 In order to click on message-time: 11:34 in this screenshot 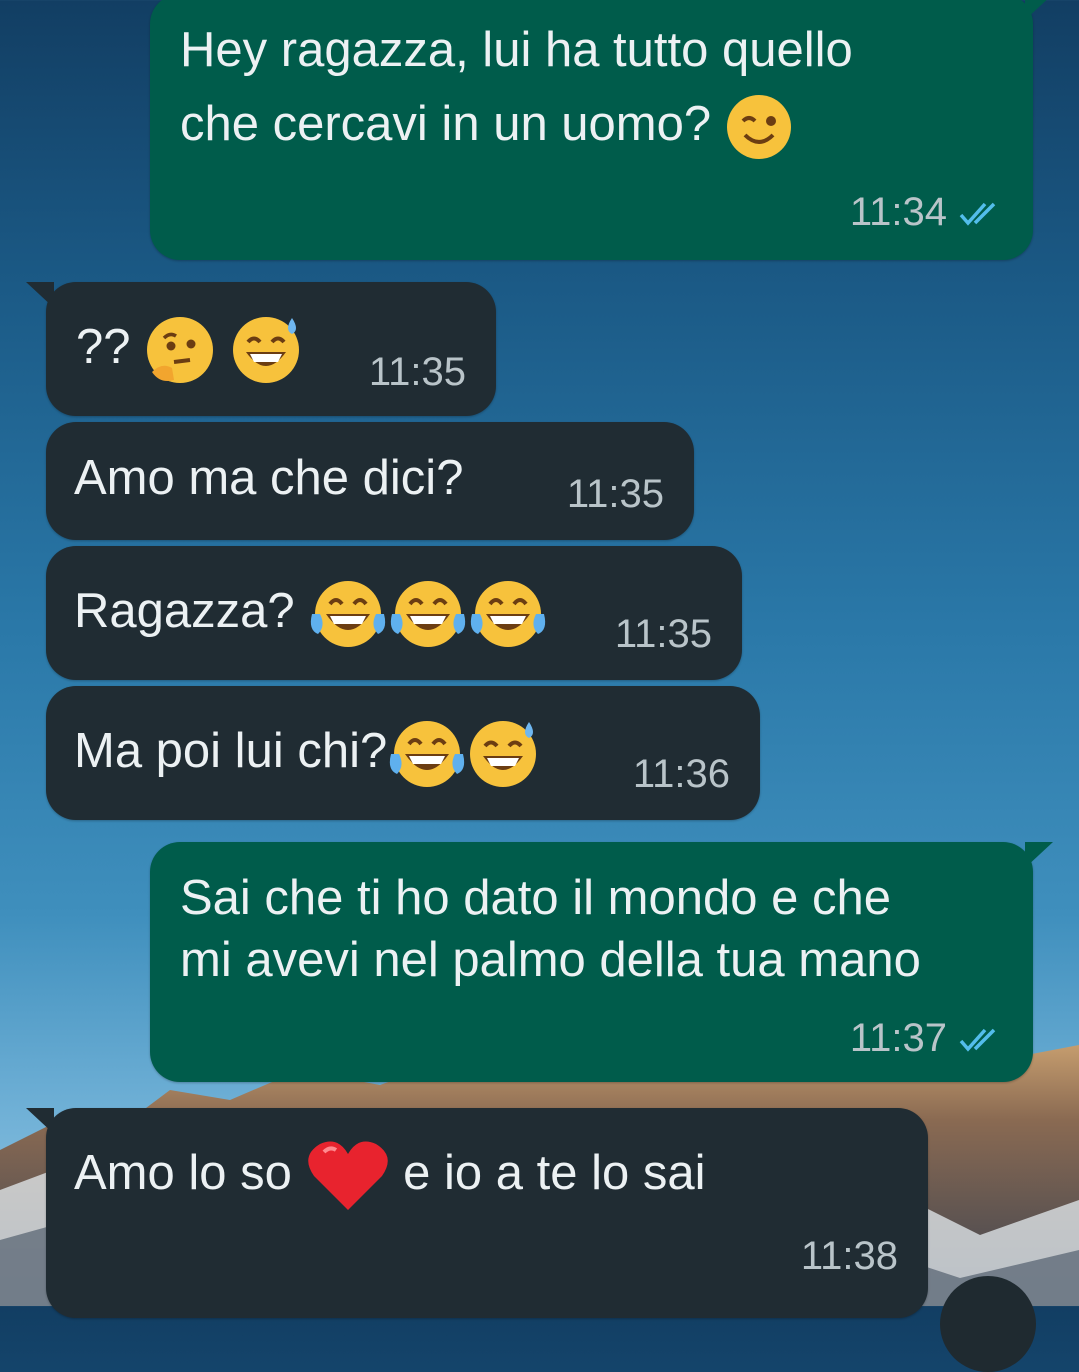, I will do `click(898, 212)`.